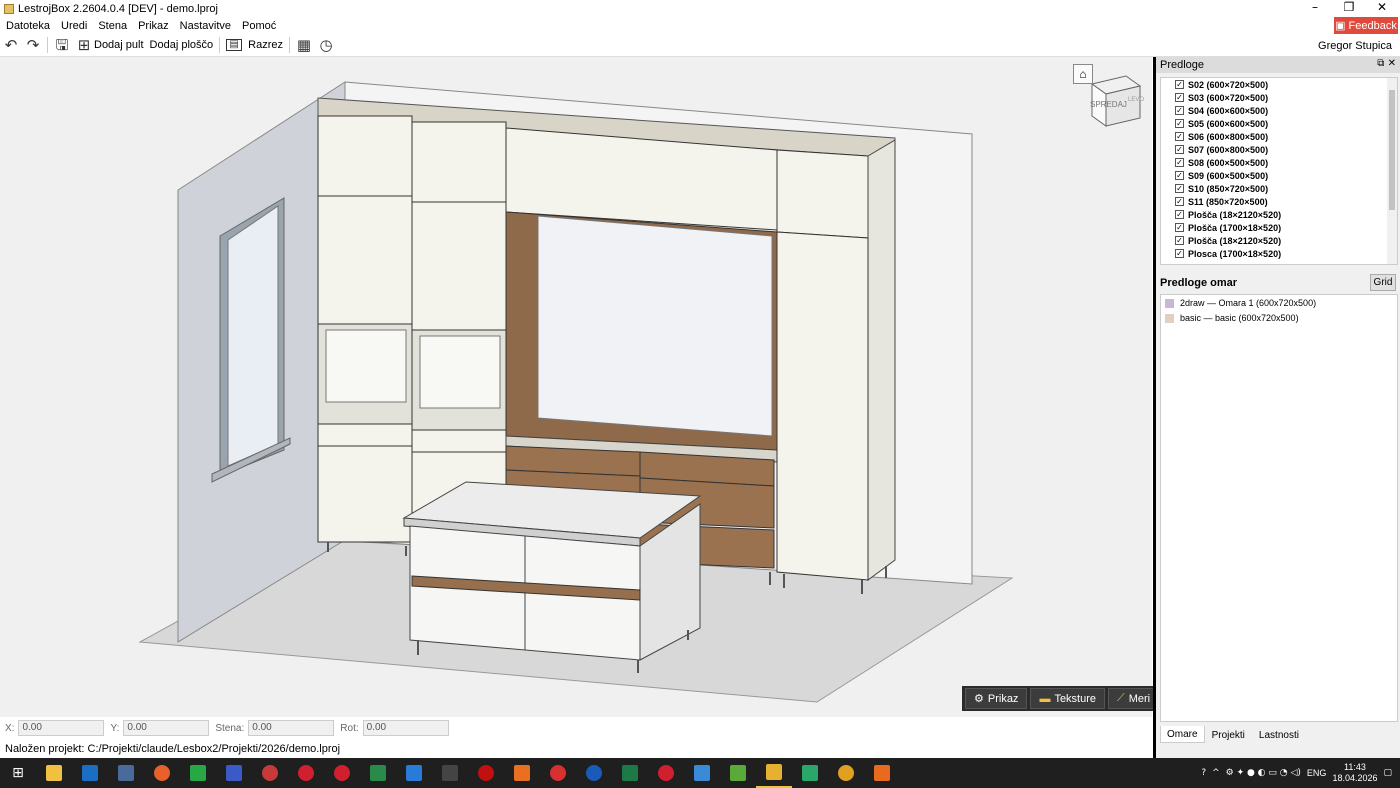  Describe the element at coordinates (258, 26) in the screenshot. I see `menu-pomoc: Pomoć` at that location.